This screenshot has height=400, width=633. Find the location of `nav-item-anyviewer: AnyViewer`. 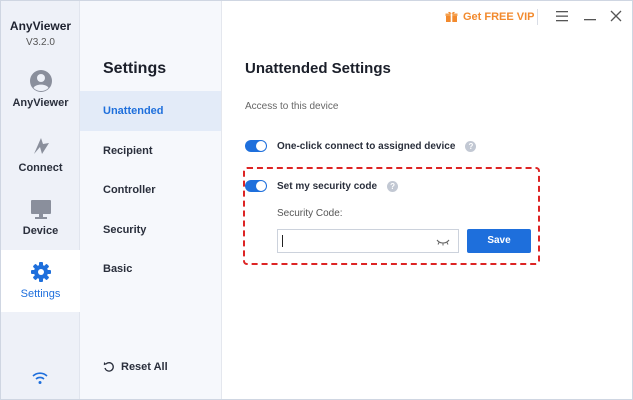

nav-item-anyviewer: AnyViewer is located at coordinates (40, 100).